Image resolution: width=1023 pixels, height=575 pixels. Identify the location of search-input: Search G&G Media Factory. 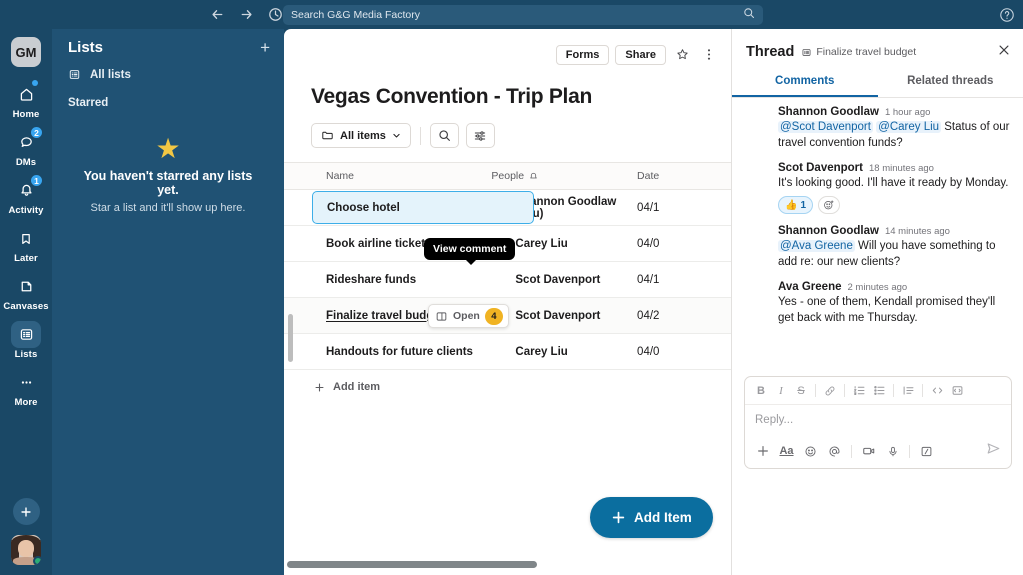
(523, 15).